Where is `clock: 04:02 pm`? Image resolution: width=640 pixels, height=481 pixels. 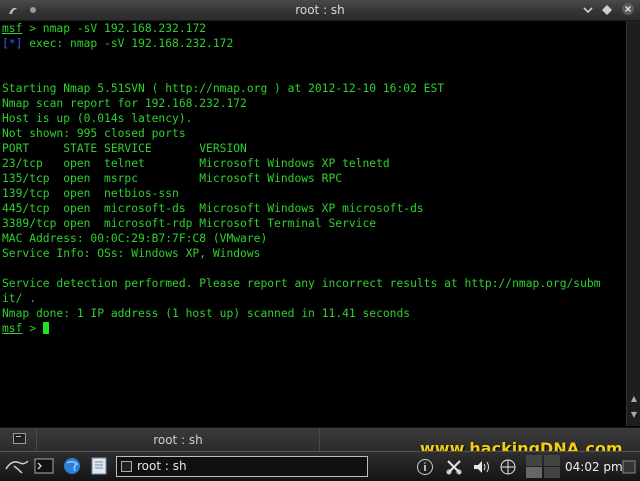 clock: 04:02 pm is located at coordinates (594, 467).